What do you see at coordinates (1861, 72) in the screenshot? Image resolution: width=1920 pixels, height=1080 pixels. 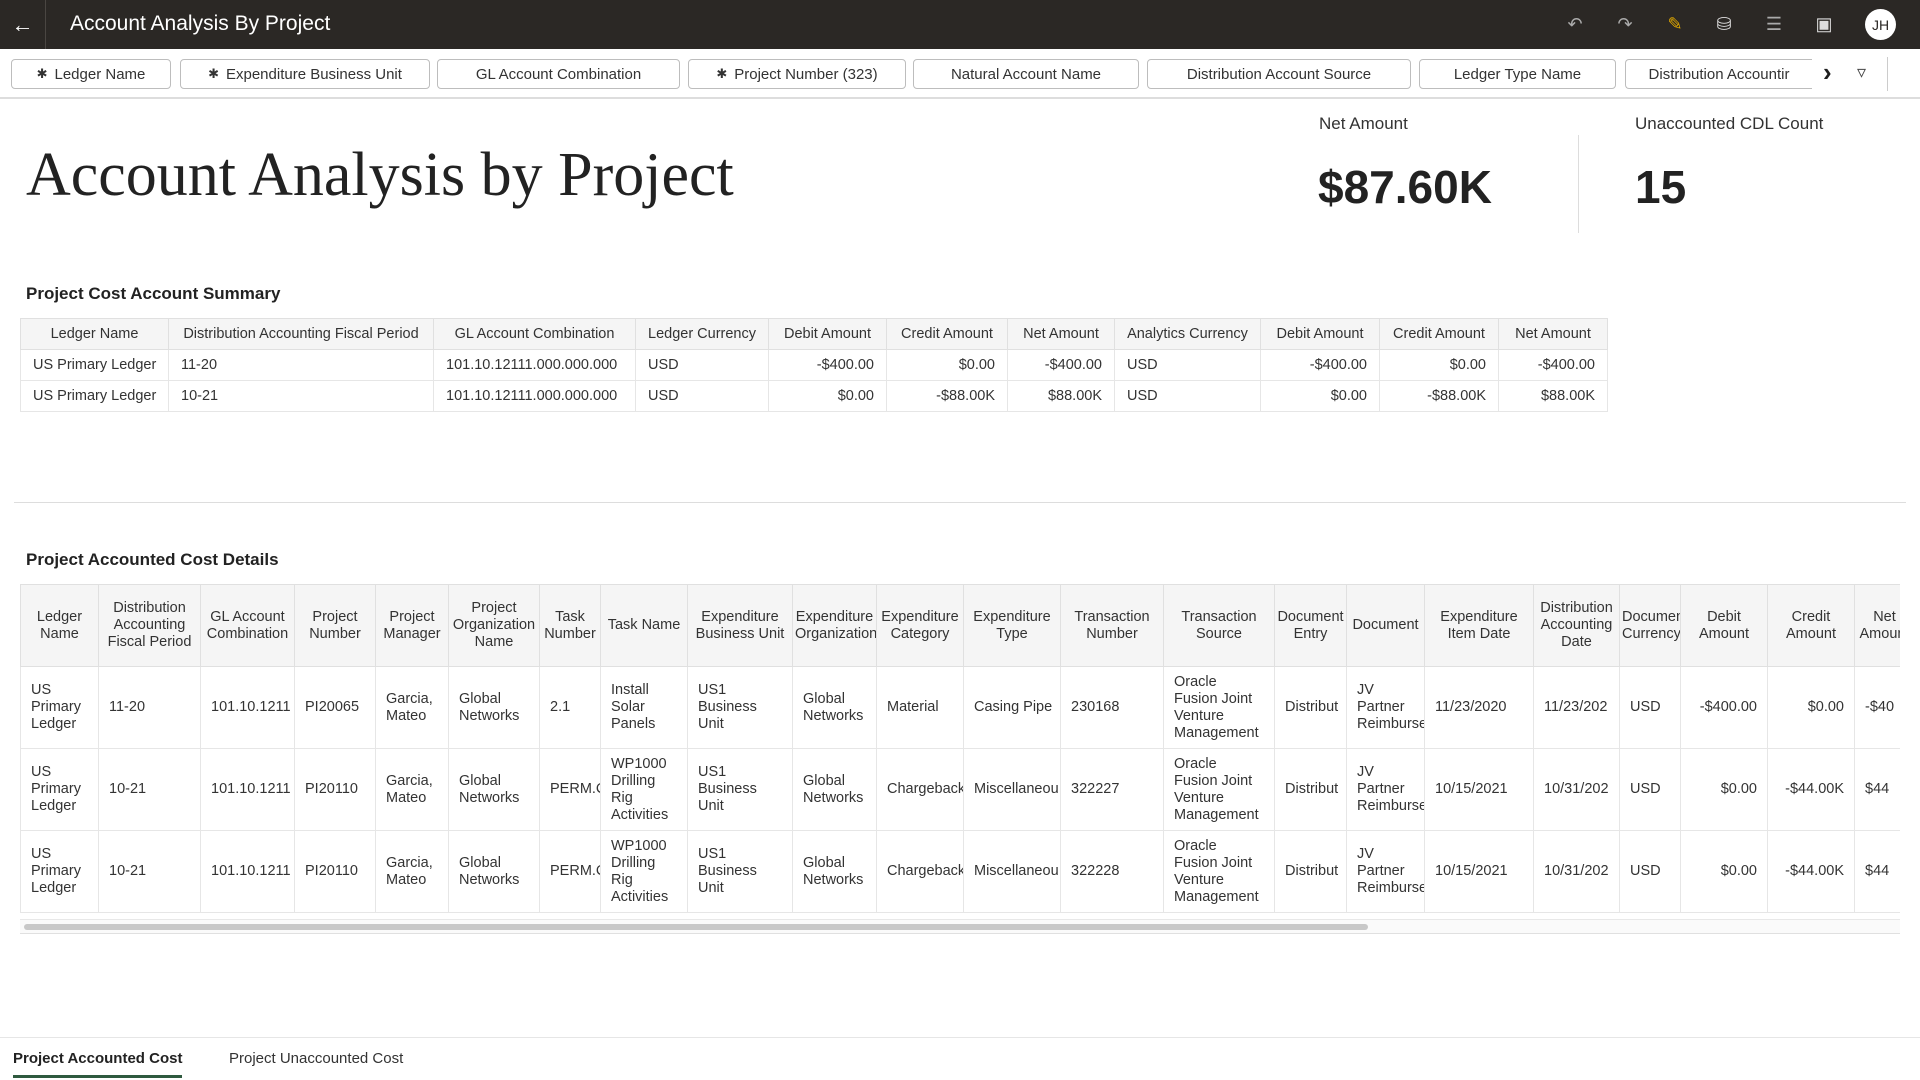 I see `filter-icon: ▿` at bounding box center [1861, 72].